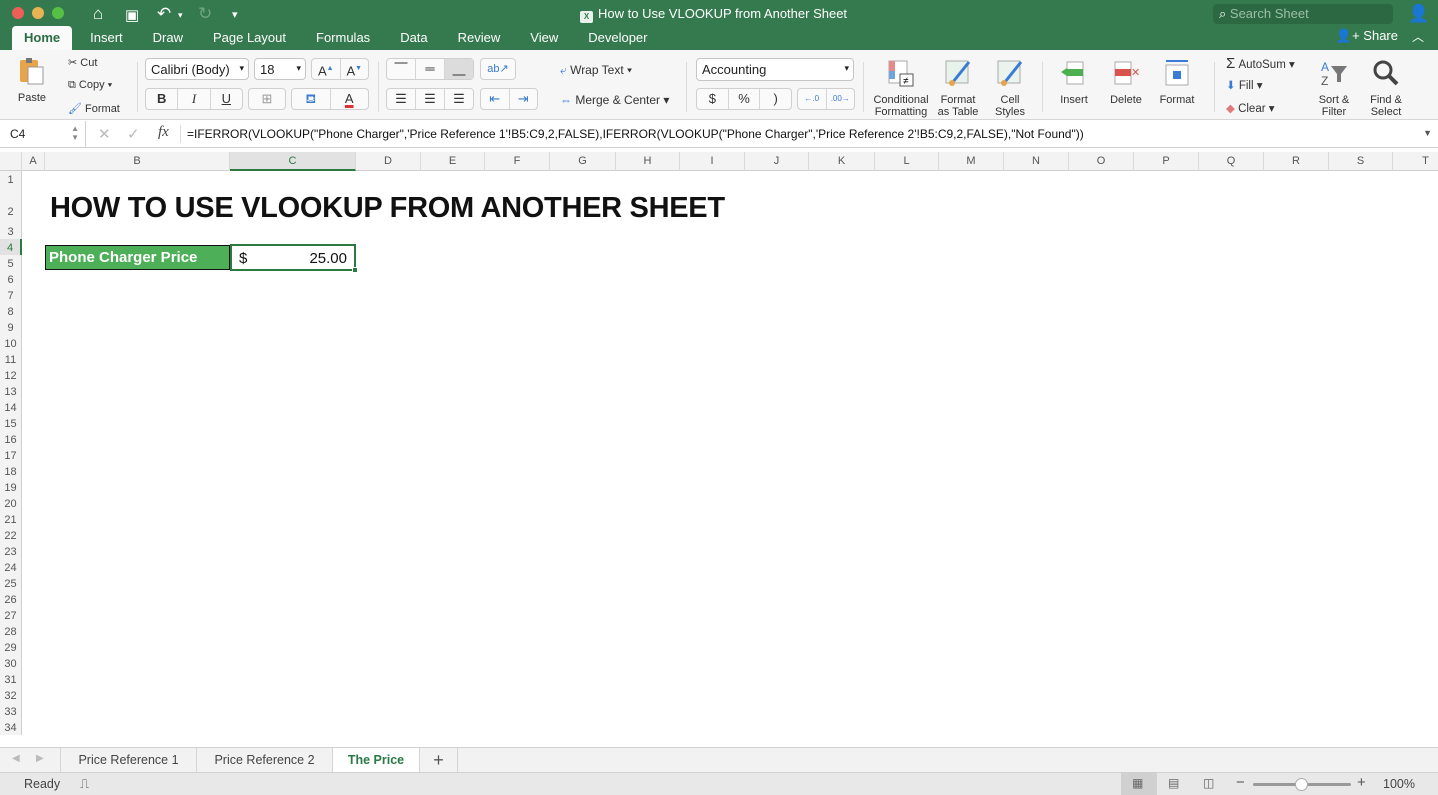 The image size is (1438, 795). What do you see at coordinates (1415, 161) in the screenshot?
I see `column-header-t: T` at bounding box center [1415, 161].